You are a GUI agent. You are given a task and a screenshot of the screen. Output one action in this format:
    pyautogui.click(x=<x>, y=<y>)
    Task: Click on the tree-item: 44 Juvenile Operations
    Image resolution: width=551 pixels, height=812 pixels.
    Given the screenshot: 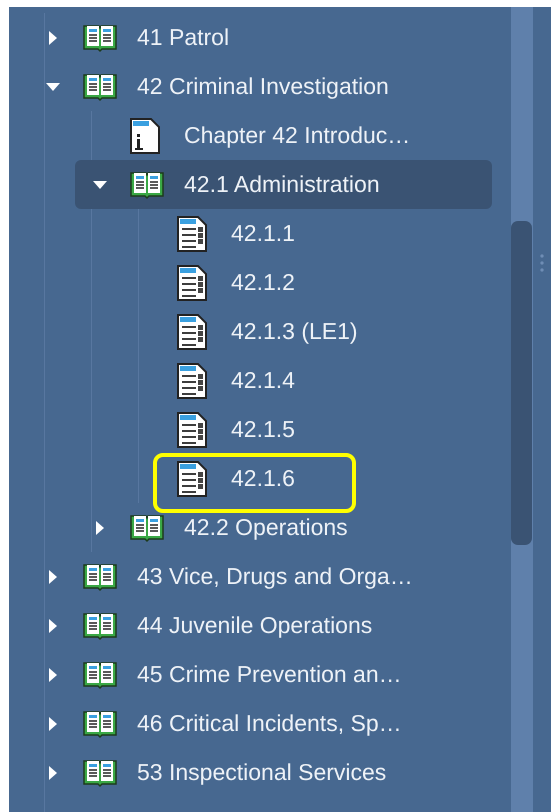 What is the action you would take?
    pyautogui.click(x=268, y=625)
    